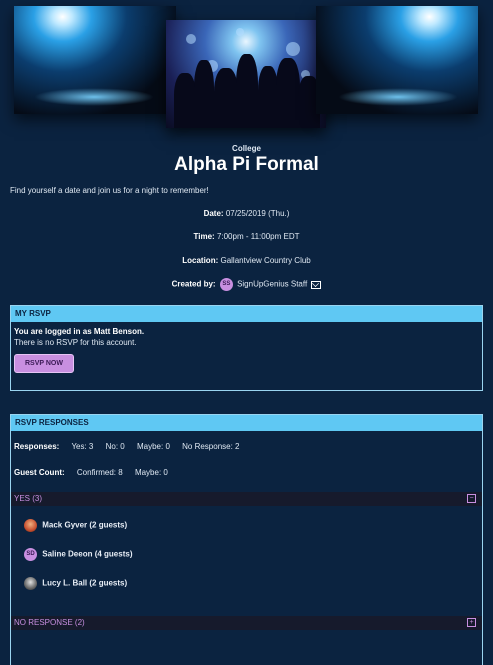 The image size is (493, 665). Describe the element at coordinates (85, 525) in the screenshot. I see `person-name: Mack Gyver (2 guests)` at that location.